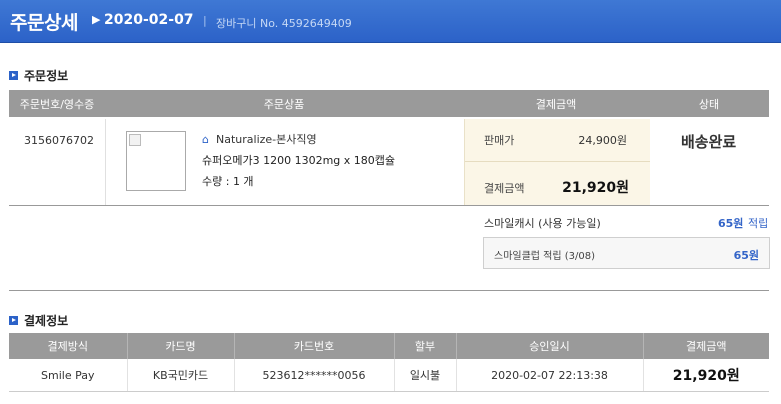  What do you see at coordinates (314, 346) in the screenshot?
I see `col-card-number: 카드번호` at bounding box center [314, 346].